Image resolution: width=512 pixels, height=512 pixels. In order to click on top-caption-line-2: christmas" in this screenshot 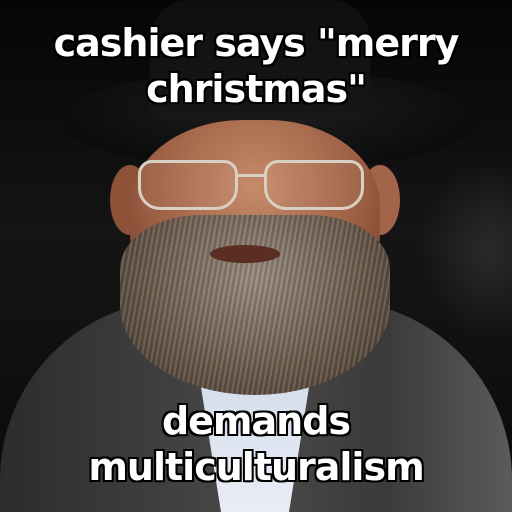, I will do `click(256, 89)`.